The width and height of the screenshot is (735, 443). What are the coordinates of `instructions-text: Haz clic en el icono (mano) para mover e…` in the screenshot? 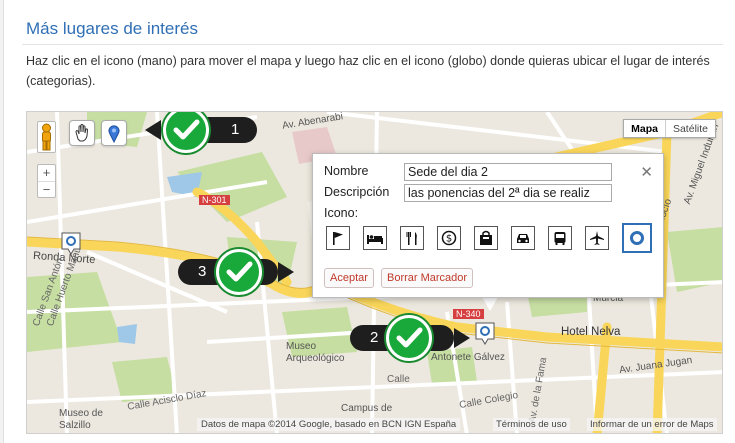 It's located at (368, 71).